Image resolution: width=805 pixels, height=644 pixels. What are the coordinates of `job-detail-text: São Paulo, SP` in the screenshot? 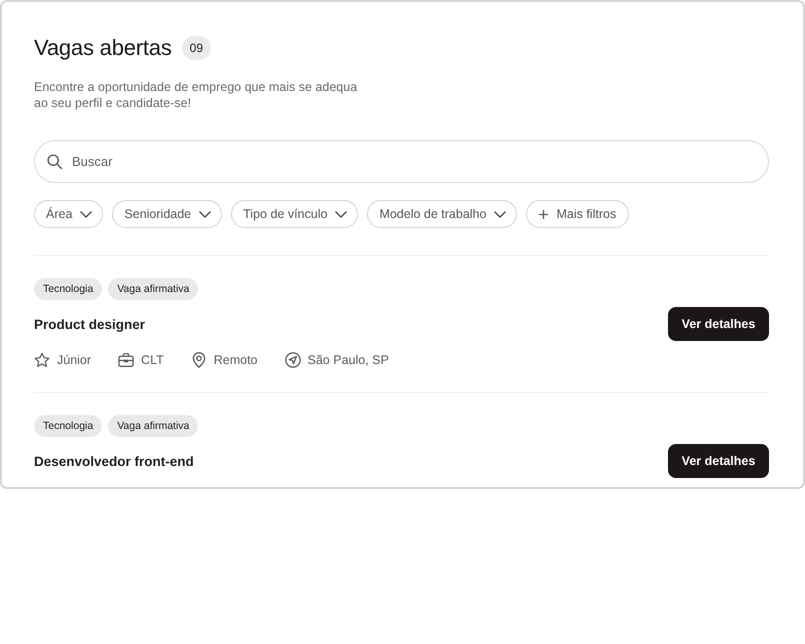 It's located at (348, 360).